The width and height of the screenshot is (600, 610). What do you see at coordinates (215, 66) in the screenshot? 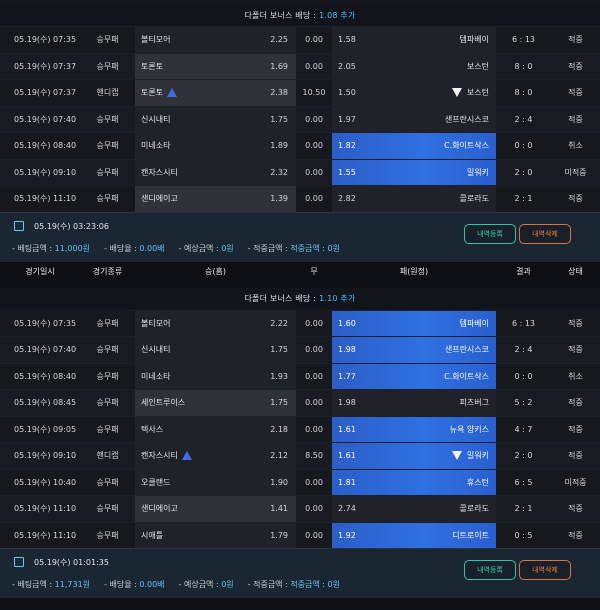
I see `home-pick: 토론토 1.69` at bounding box center [215, 66].